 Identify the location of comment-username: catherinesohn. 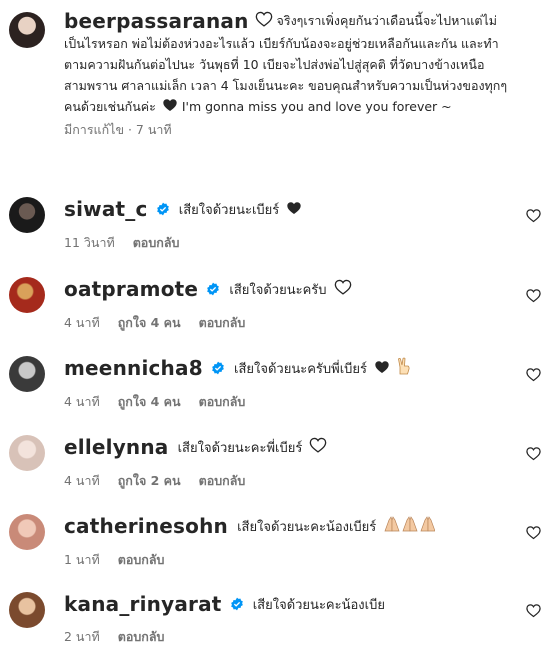
(146, 526).